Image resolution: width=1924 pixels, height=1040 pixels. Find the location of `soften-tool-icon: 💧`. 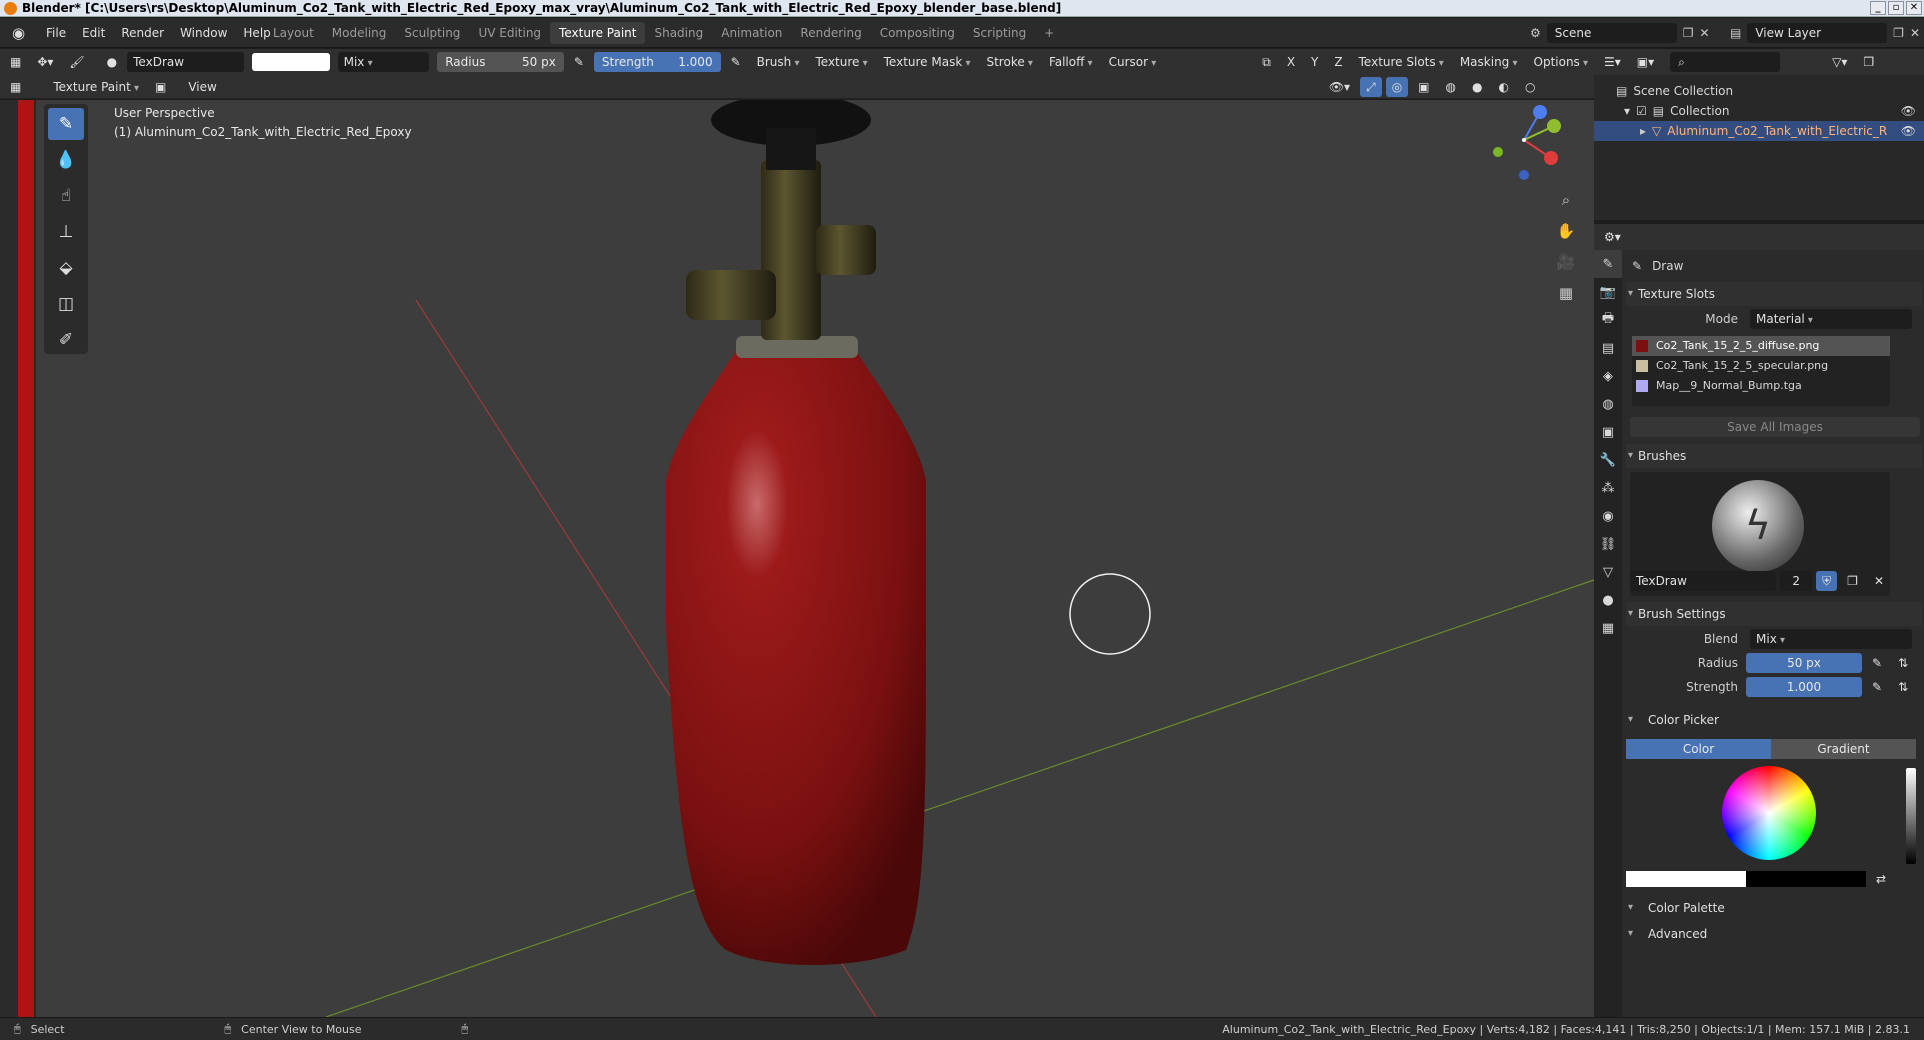

soften-tool-icon: 💧 is located at coordinates (66, 160).